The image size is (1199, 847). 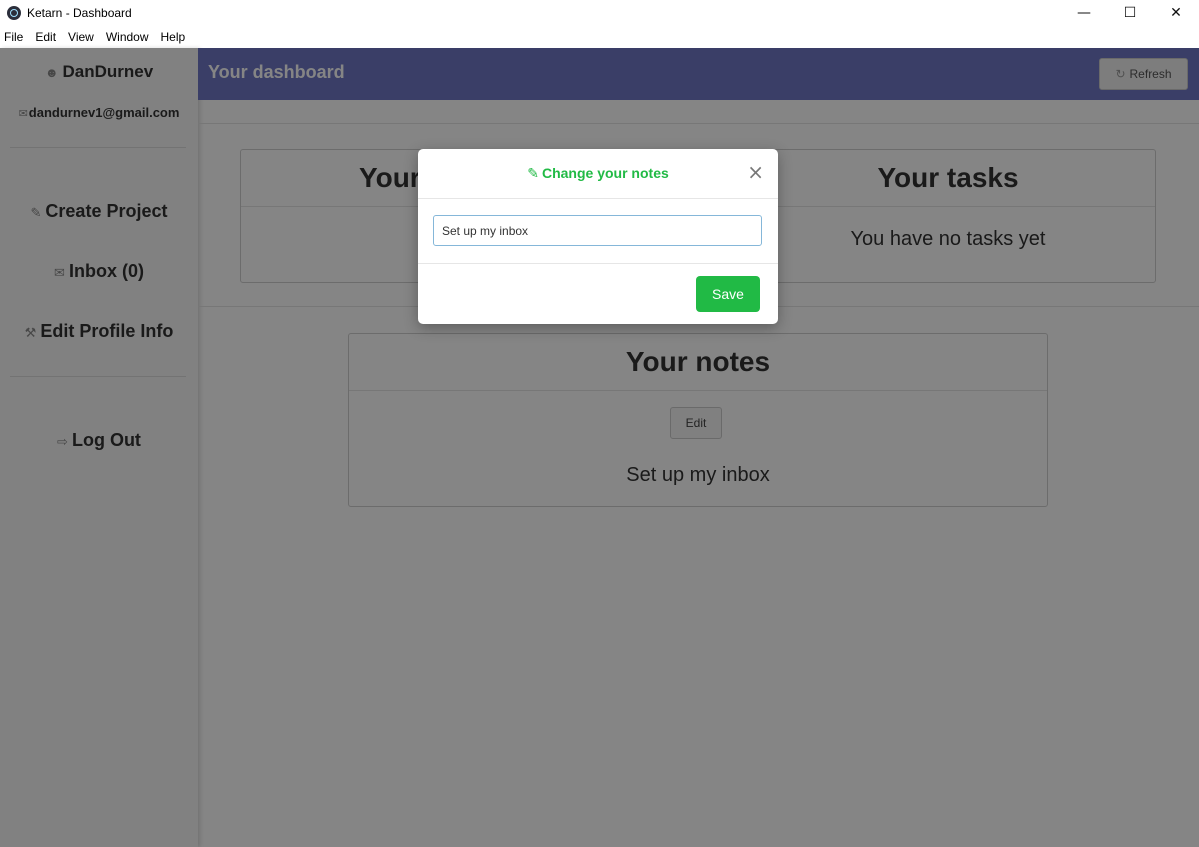 I want to click on menu-edit: Edit, so click(x=45, y=37).